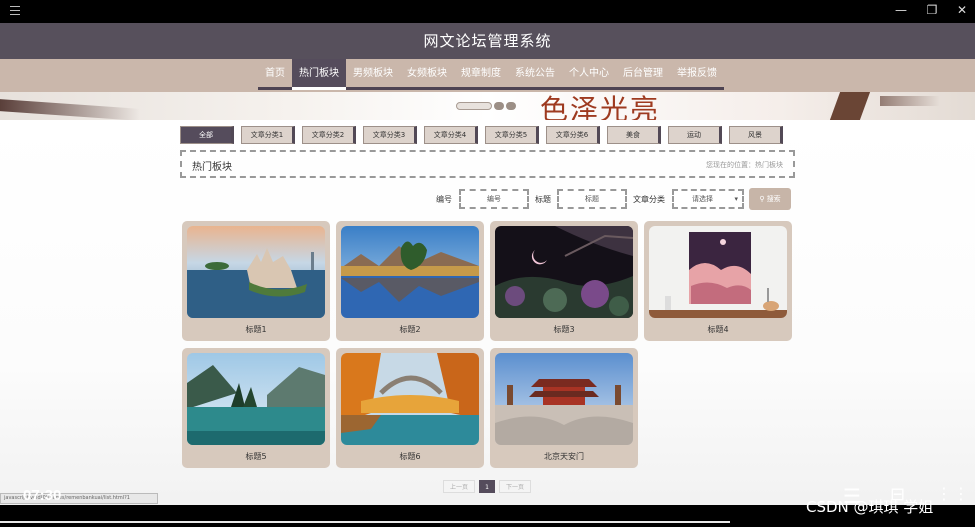 This screenshot has height=527, width=975. Describe the element at coordinates (736, 199) in the screenshot. I see `chevron-down-icon: ▾` at that location.